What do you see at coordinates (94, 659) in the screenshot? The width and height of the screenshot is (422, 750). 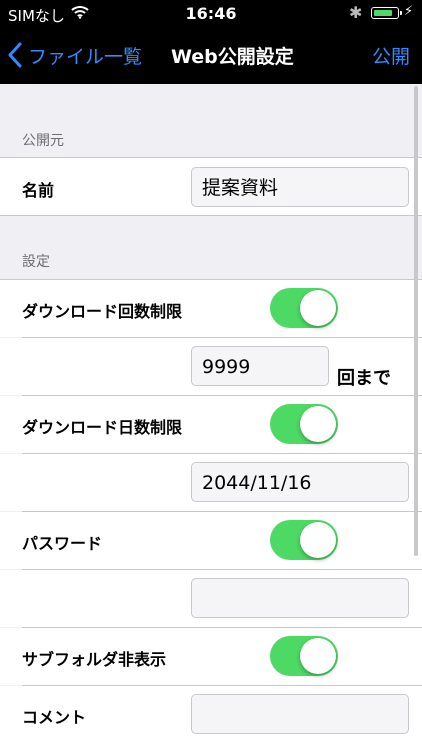 I see `hide-subfolders-label: サブフォルダ非表示` at bounding box center [94, 659].